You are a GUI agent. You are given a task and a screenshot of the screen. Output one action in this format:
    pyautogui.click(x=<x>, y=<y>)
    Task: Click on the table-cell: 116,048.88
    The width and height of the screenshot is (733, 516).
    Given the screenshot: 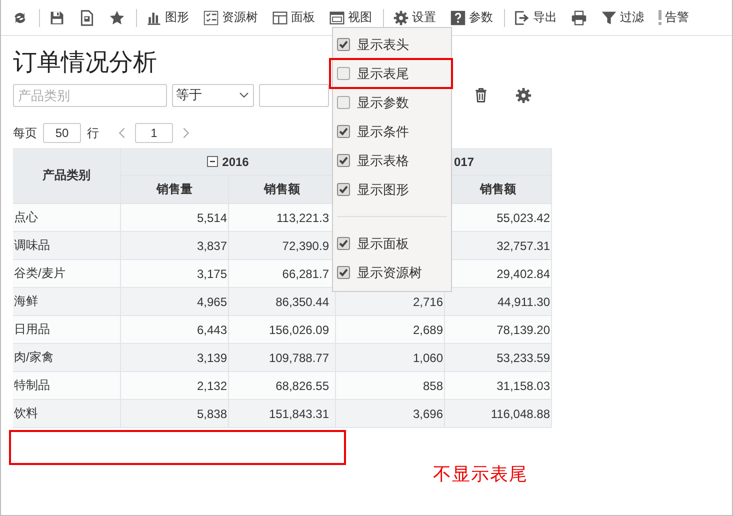 What is the action you would take?
    pyautogui.click(x=498, y=414)
    